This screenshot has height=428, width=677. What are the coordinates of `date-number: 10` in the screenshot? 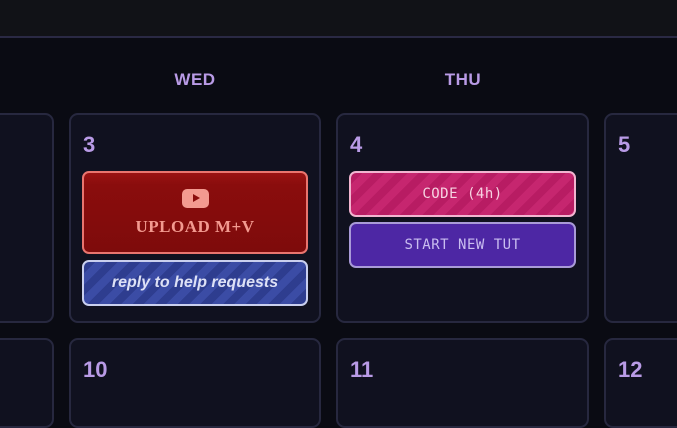 It's located at (95, 369).